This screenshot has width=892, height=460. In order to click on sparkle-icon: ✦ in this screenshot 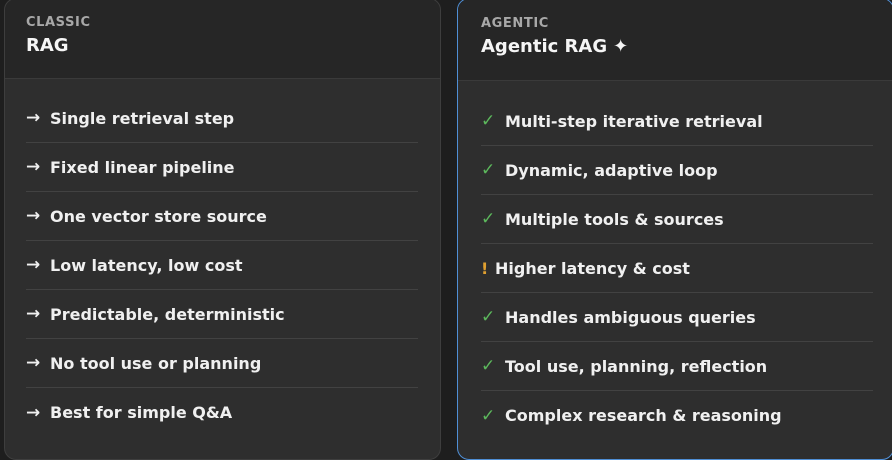, I will do `click(621, 46)`.